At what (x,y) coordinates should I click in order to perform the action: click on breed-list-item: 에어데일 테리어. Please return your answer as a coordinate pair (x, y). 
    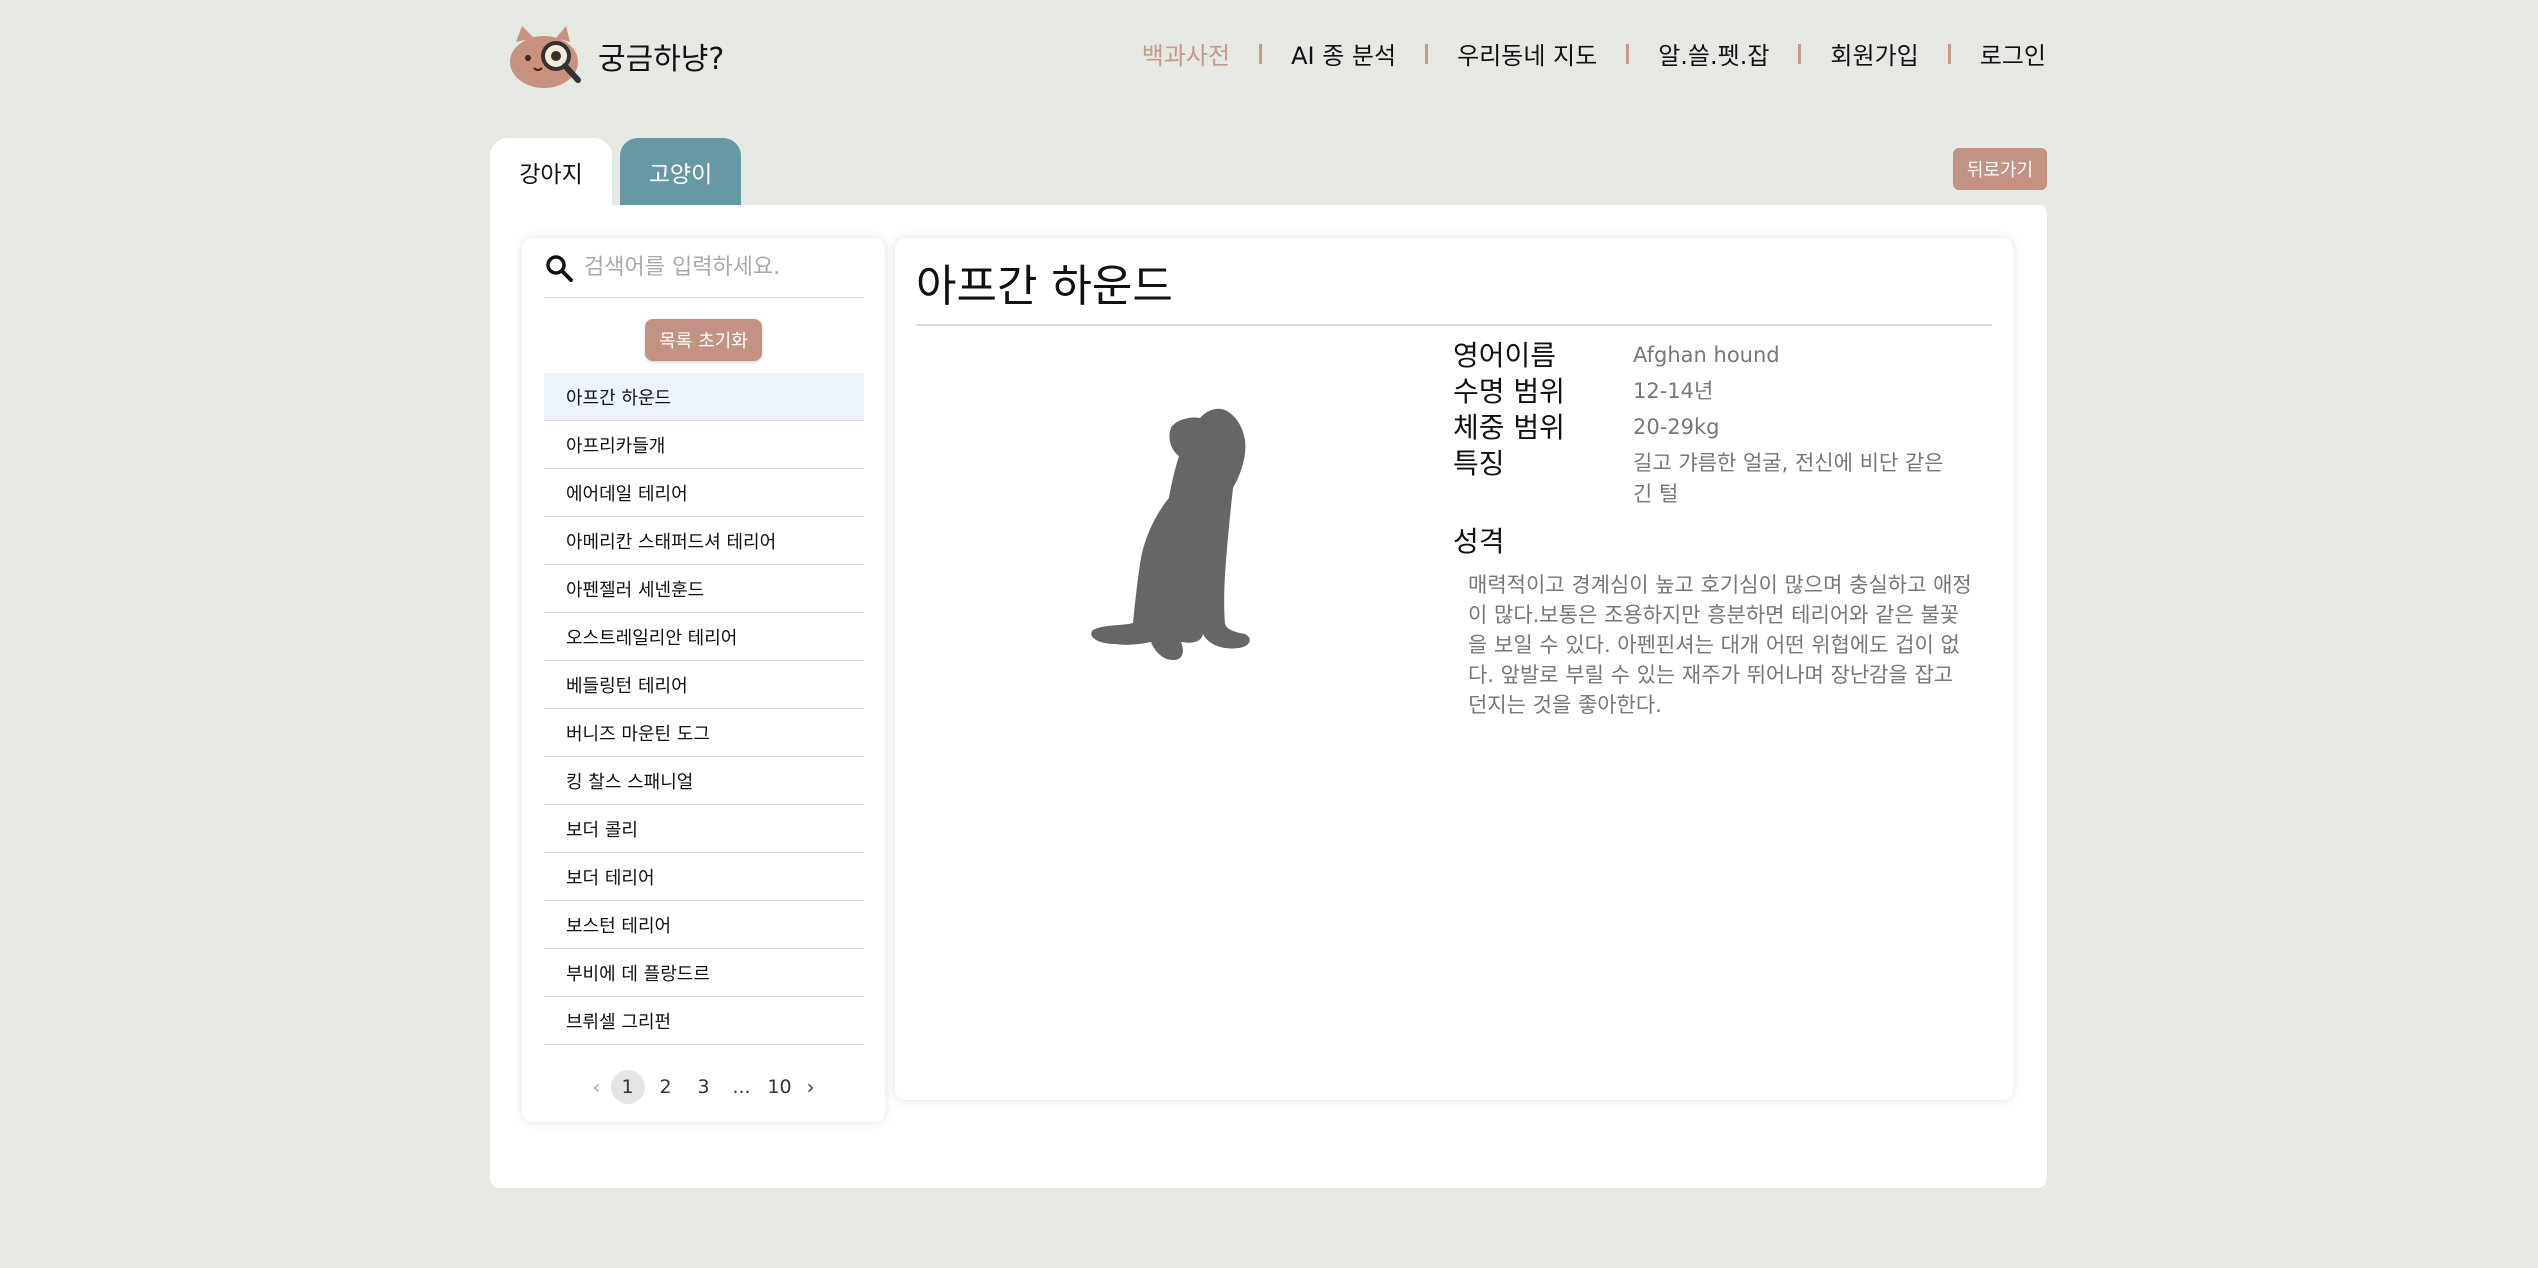
    Looking at the image, I should click on (704, 493).